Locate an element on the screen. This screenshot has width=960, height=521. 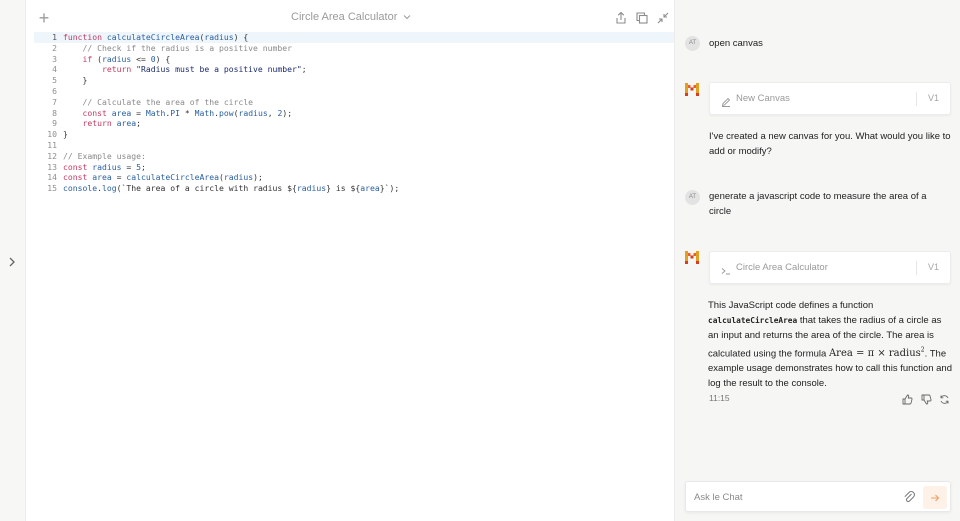
line-number: 3 is located at coordinates (54, 58).